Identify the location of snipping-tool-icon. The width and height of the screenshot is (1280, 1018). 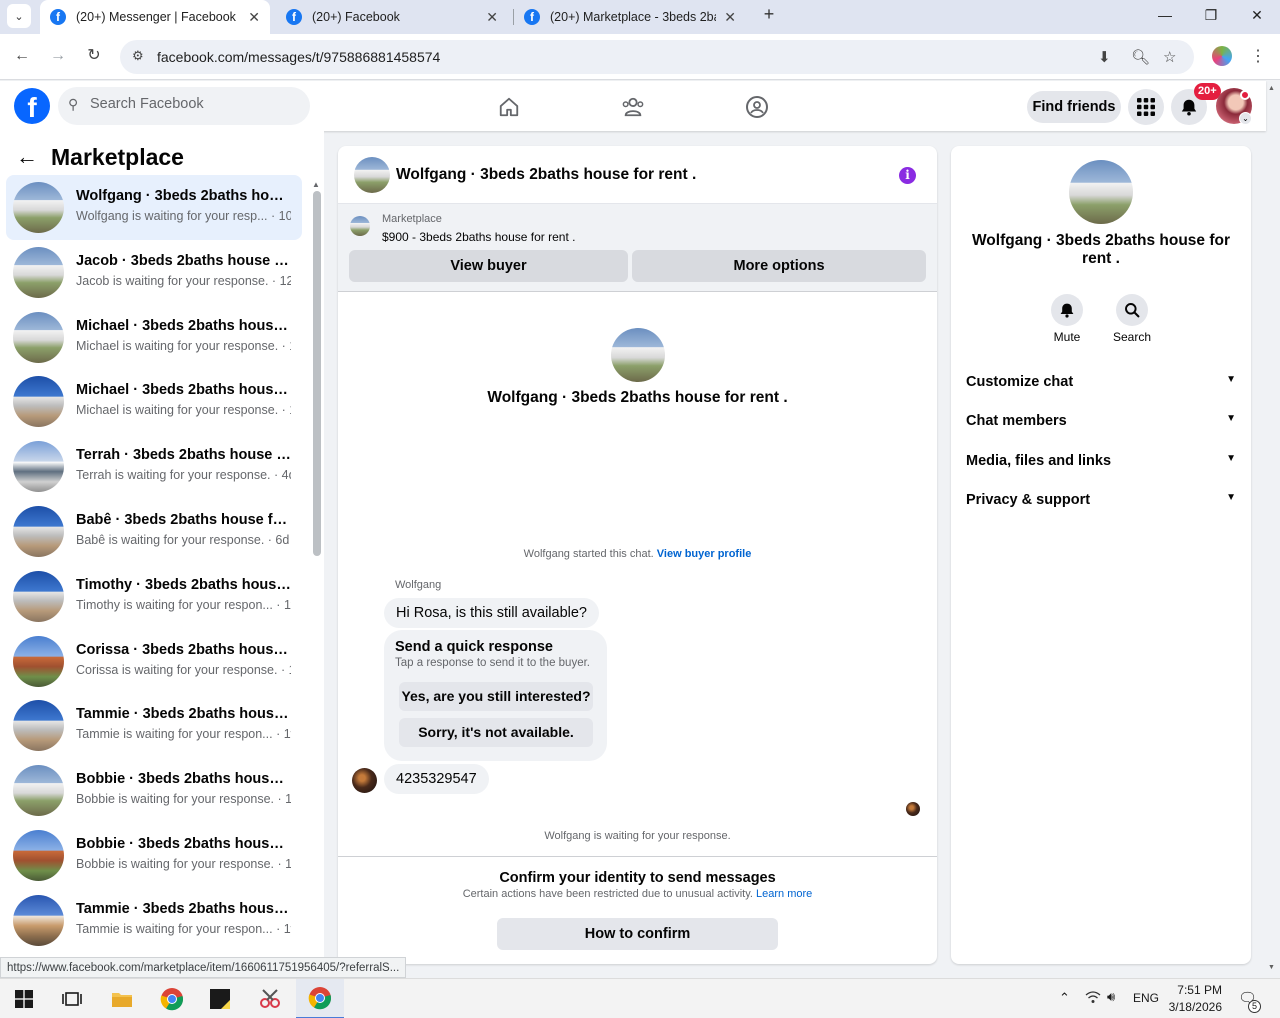
(270, 998).